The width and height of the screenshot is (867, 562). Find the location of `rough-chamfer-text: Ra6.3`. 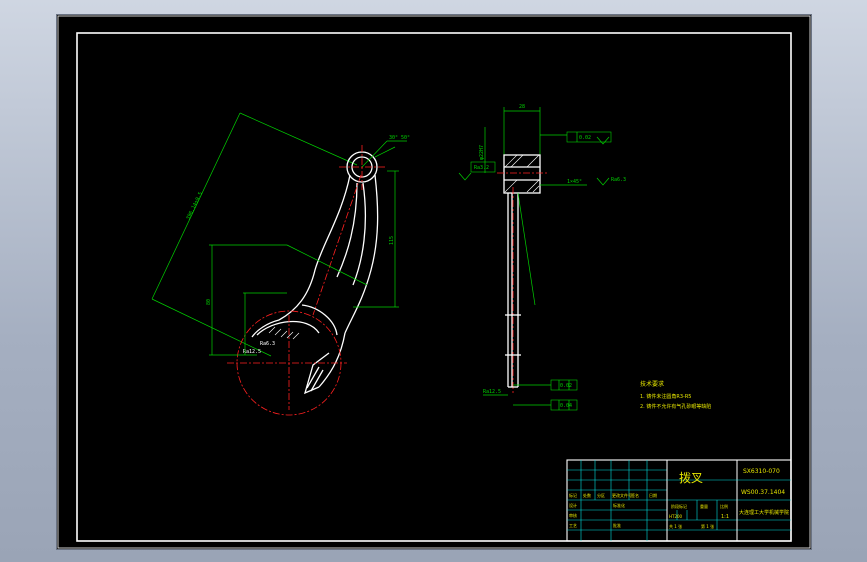

rough-chamfer-text: Ra6.3 is located at coordinates (618, 180).